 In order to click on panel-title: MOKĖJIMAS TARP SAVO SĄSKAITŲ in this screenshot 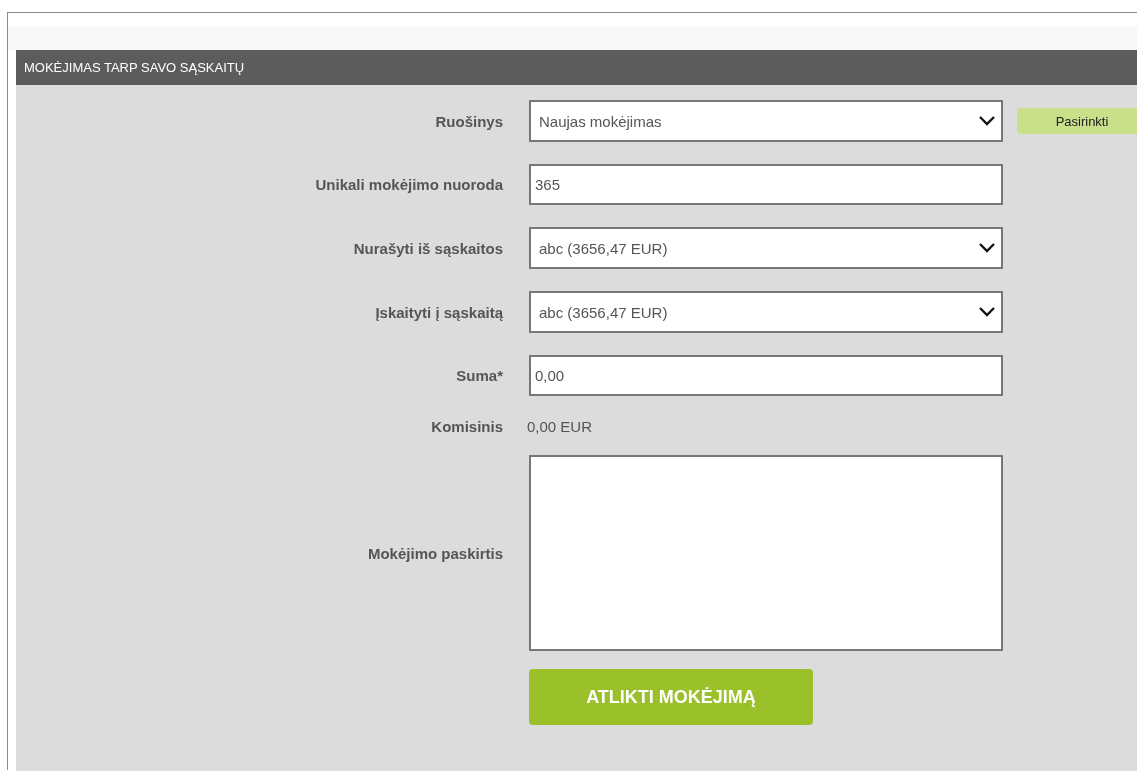, I will do `click(576, 67)`.